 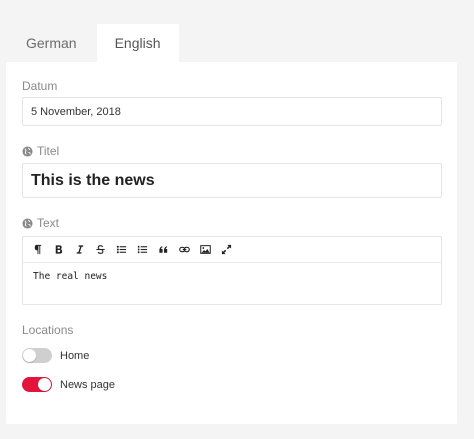 I want to click on locations-label: Locations, so click(x=47, y=330).